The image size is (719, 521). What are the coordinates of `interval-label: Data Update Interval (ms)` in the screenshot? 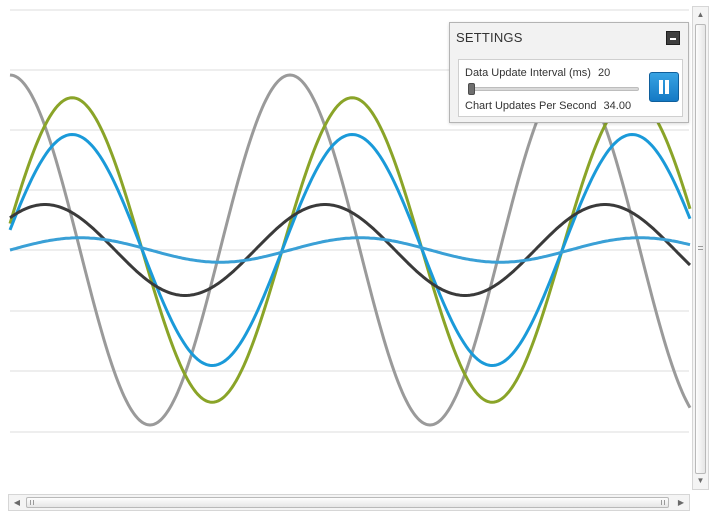 It's located at (528, 73).